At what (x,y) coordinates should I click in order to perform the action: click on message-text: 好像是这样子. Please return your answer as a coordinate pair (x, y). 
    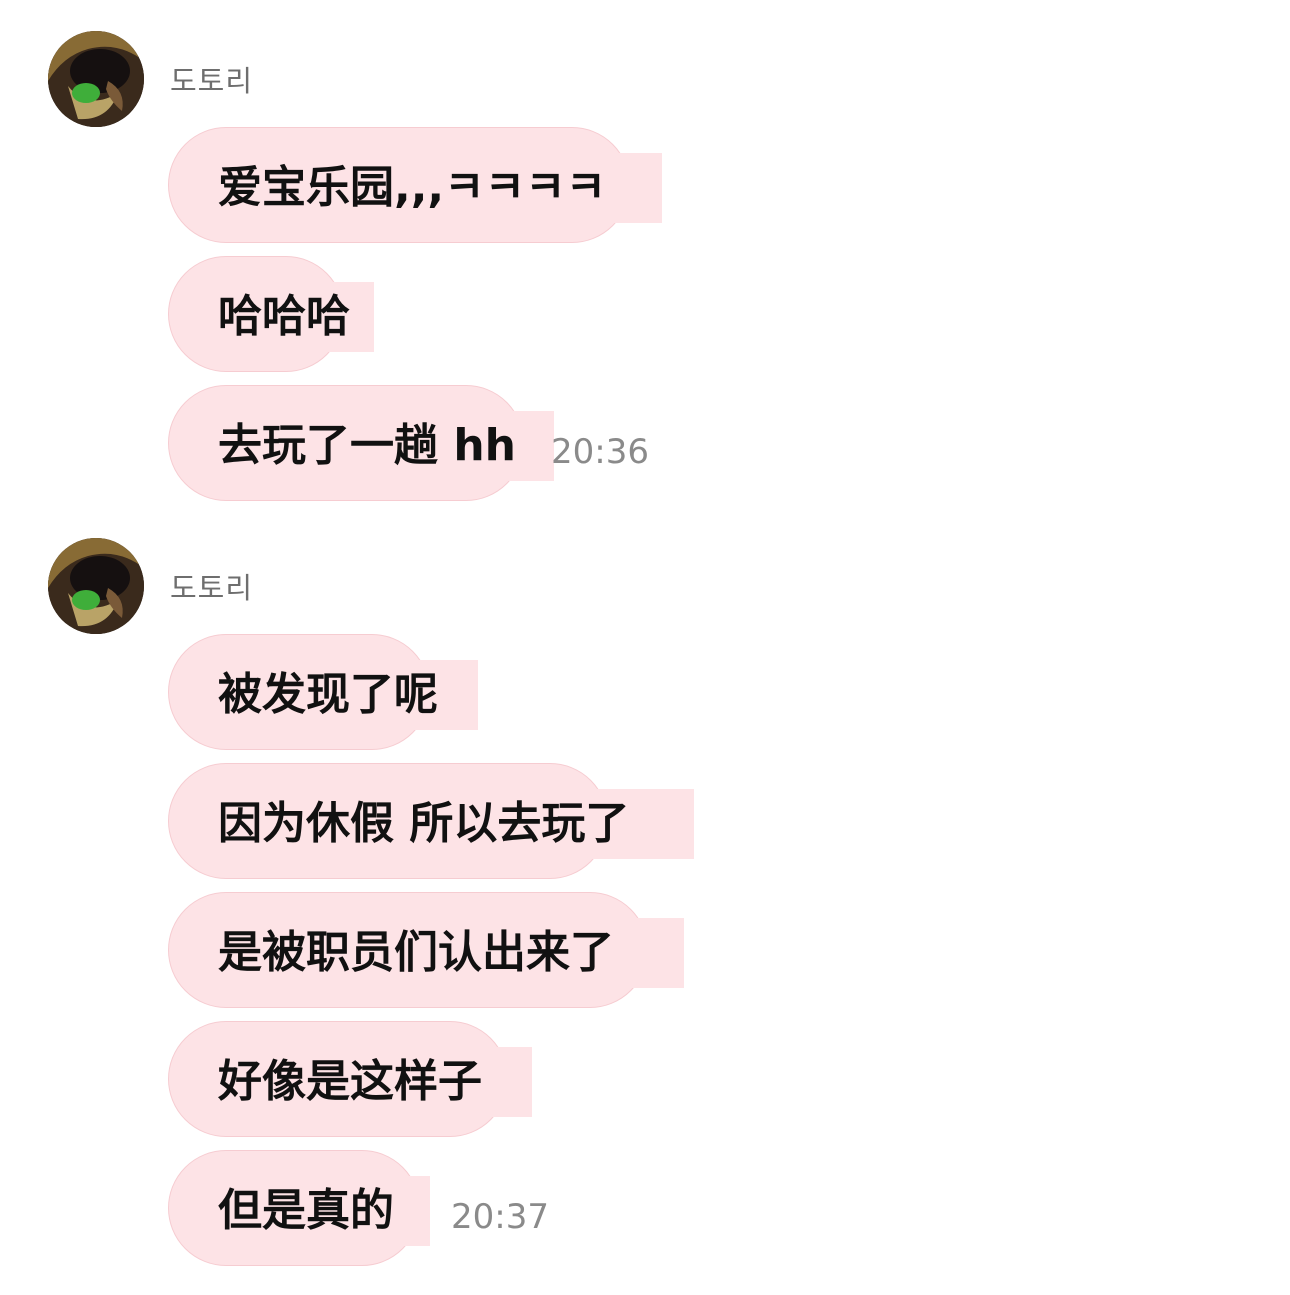
    Looking at the image, I should click on (350, 1081).